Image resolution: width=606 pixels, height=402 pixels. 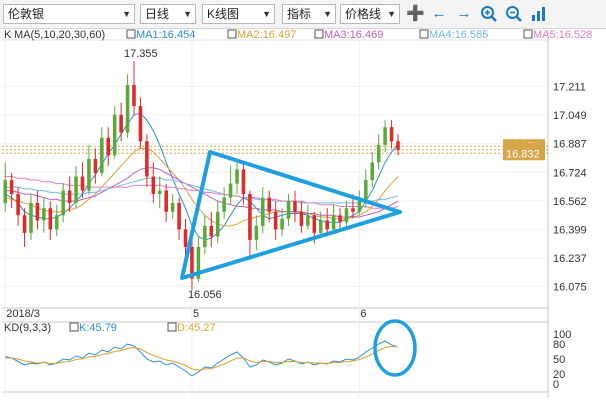 What do you see at coordinates (559, 360) in the screenshot?
I see `kd-tick-label: 50` at bounding box center [559, 360].